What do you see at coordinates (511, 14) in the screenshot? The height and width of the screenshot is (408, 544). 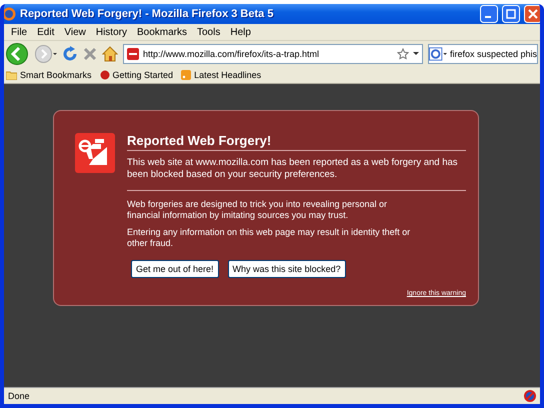 I see `maximize-button` at bounding box center [511, 14].